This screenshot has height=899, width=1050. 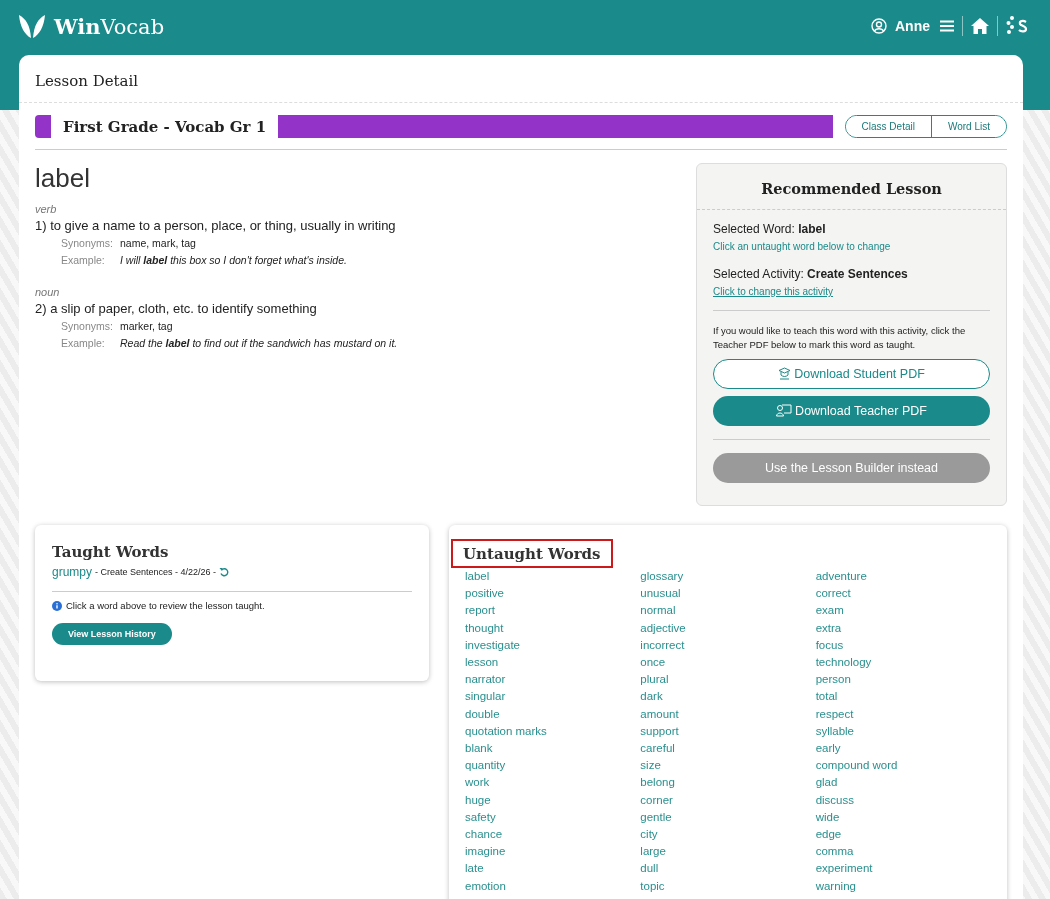 What do you see at coordinates (112, 634) in the screenshot?
I see `view-history-button: View Lesson History` at bounding box center [112, 634].